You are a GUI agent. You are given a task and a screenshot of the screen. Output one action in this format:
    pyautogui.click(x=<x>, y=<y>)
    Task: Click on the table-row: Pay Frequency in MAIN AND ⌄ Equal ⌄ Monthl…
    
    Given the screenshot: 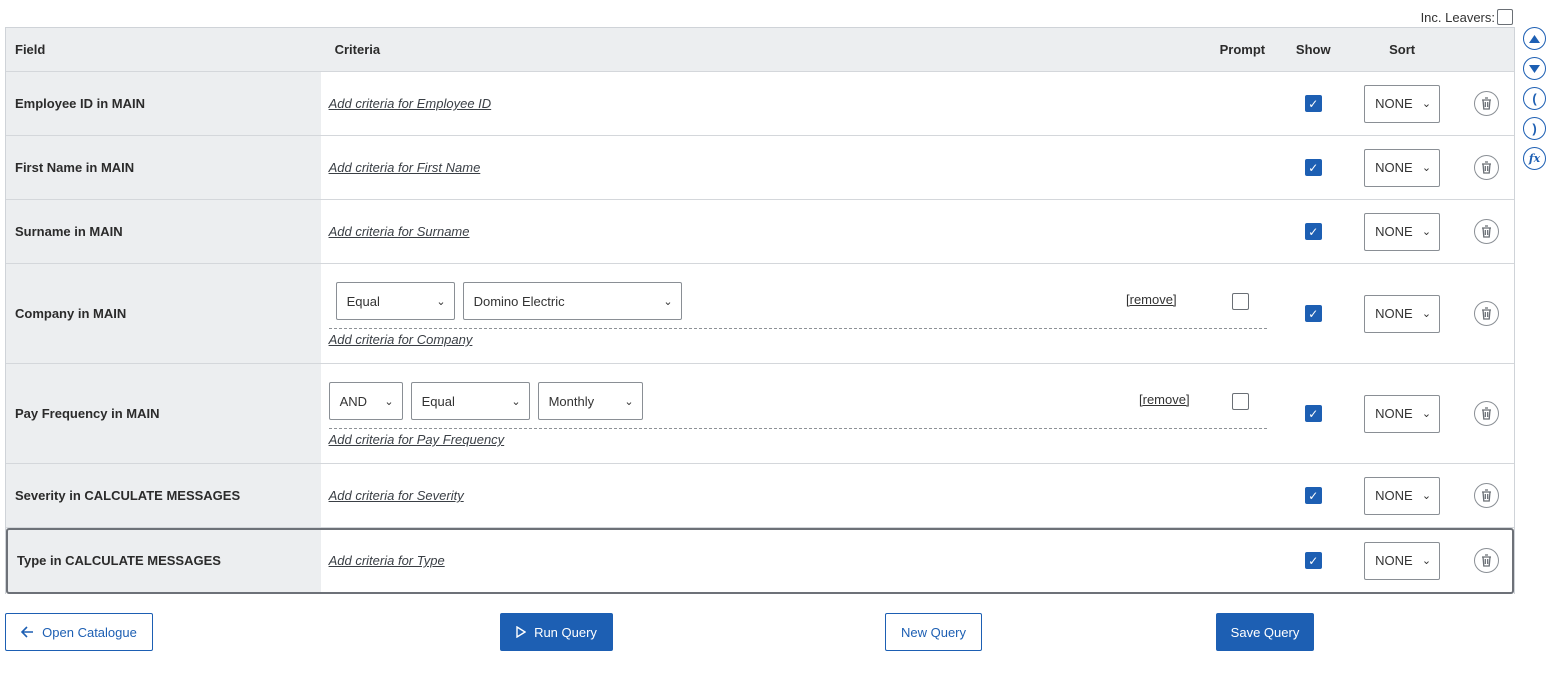 What is the action you would take?
    pyautogui.click(x=760, y=414)
    